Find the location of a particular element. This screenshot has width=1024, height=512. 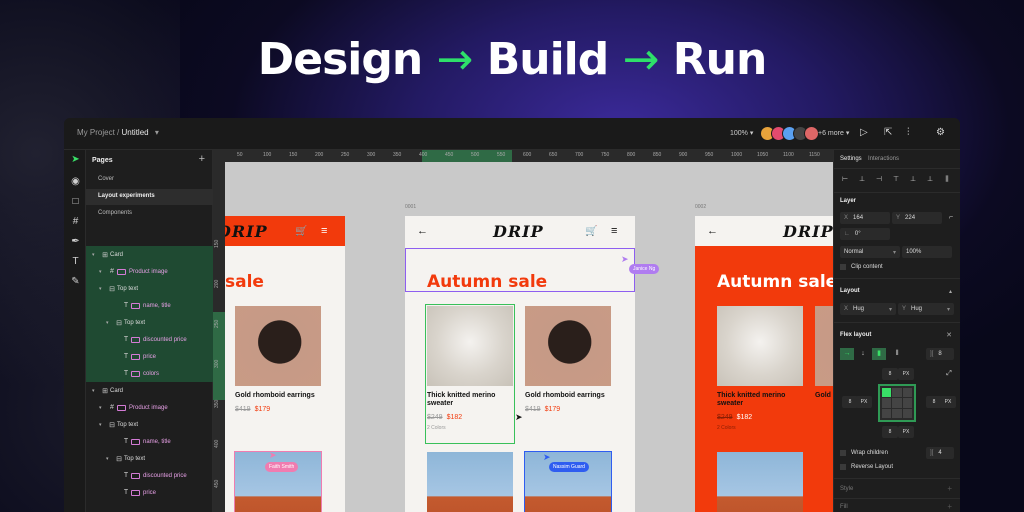

back-arrow-icon: ← is located at coordinates (422, 231).